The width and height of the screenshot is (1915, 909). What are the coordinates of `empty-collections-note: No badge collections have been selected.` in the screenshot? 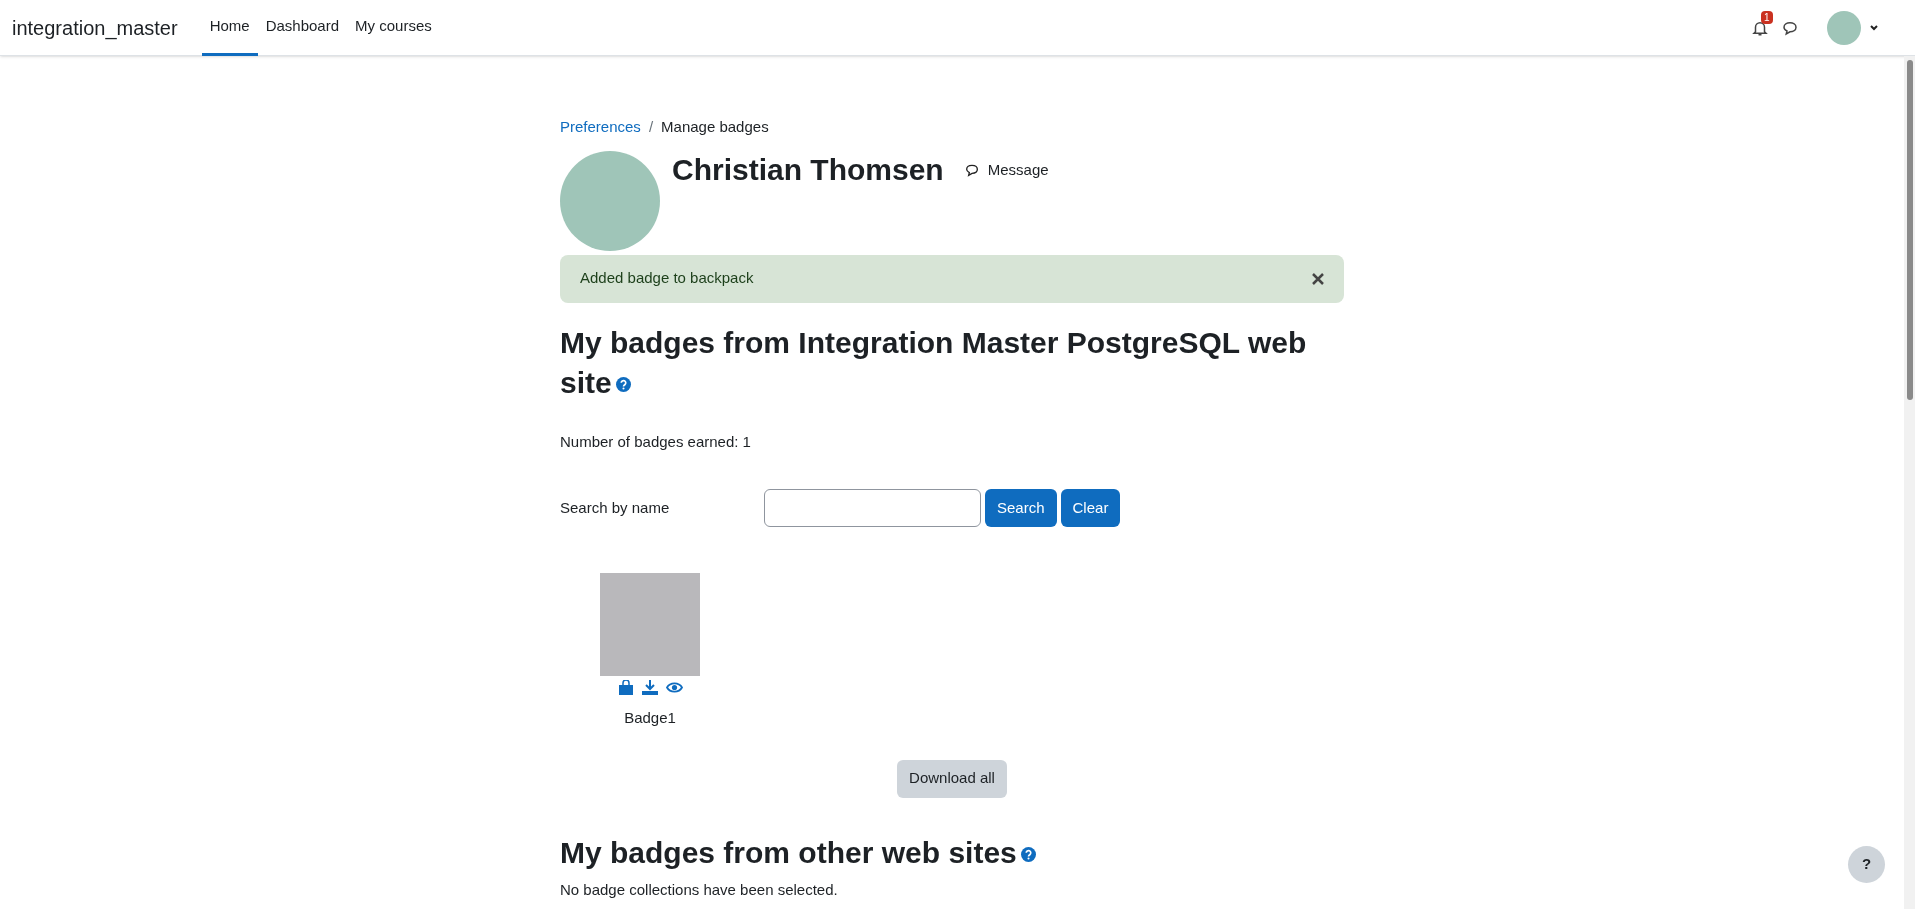 It's located at (699, 889).